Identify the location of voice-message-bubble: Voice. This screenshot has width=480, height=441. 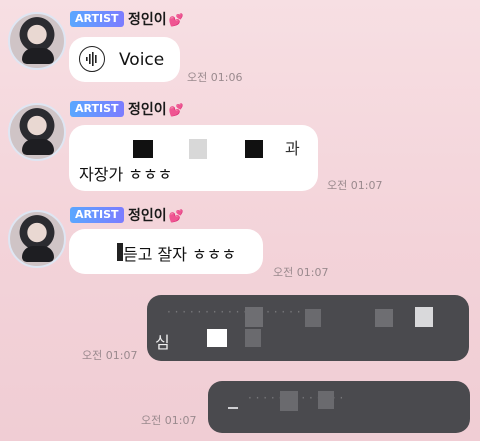
(124, 59).